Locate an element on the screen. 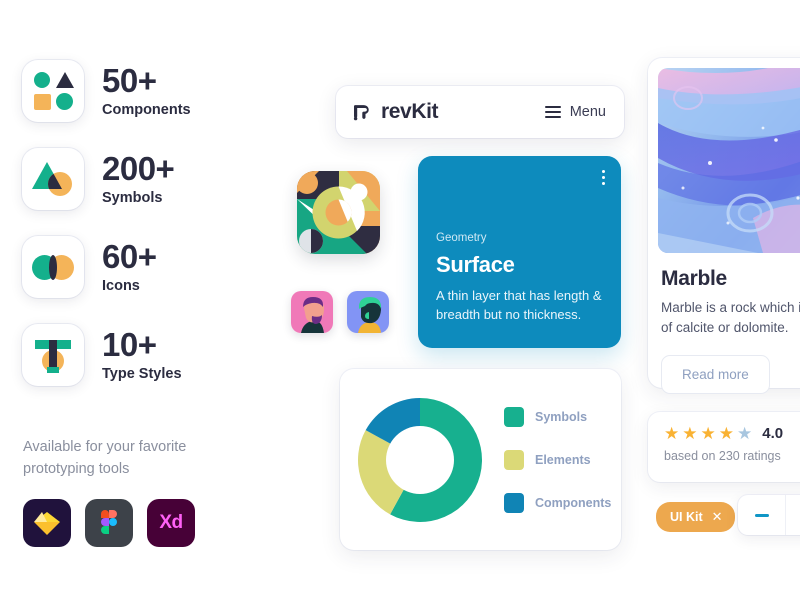 The image size is (800, 600). adobe-xd-logo-icon: Xd is located at coordinates (171, 522).